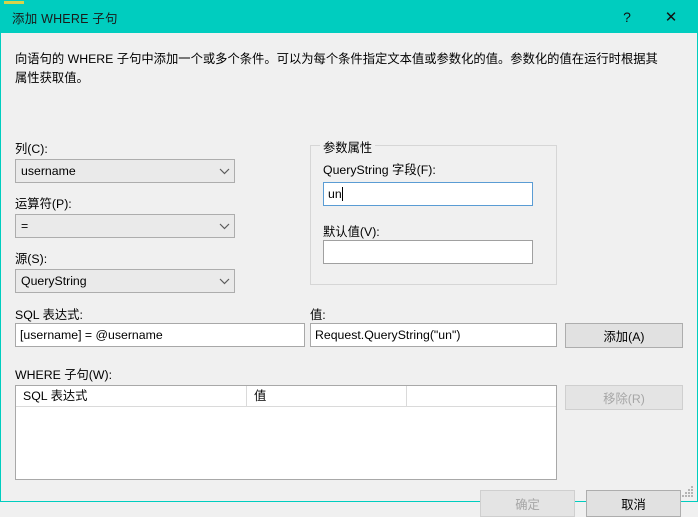 The image size is (698, 517). Describe the element at coordinates (125, 226) in the screenshot. I see `operator-combobox: =` at that location.